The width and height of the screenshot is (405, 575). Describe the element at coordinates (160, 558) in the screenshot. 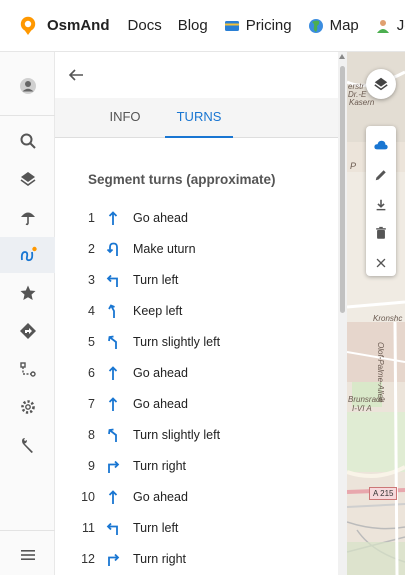

I see `turn-text: Turn right` at that location.